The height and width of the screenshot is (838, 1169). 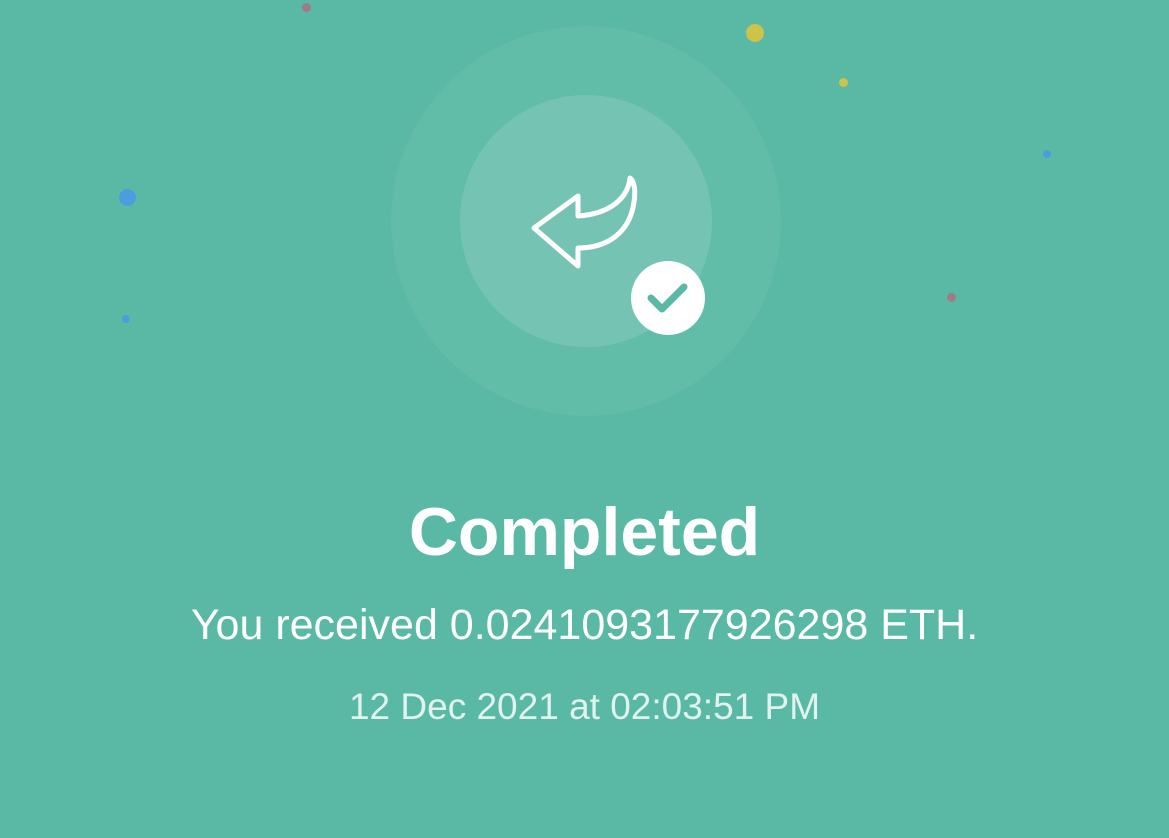 What do you see at coordinates (584, 625) in the screenshot?
I see `received-amount-message: You received 0.0241093177926298 ETH.` at bounding box center [584, 625].